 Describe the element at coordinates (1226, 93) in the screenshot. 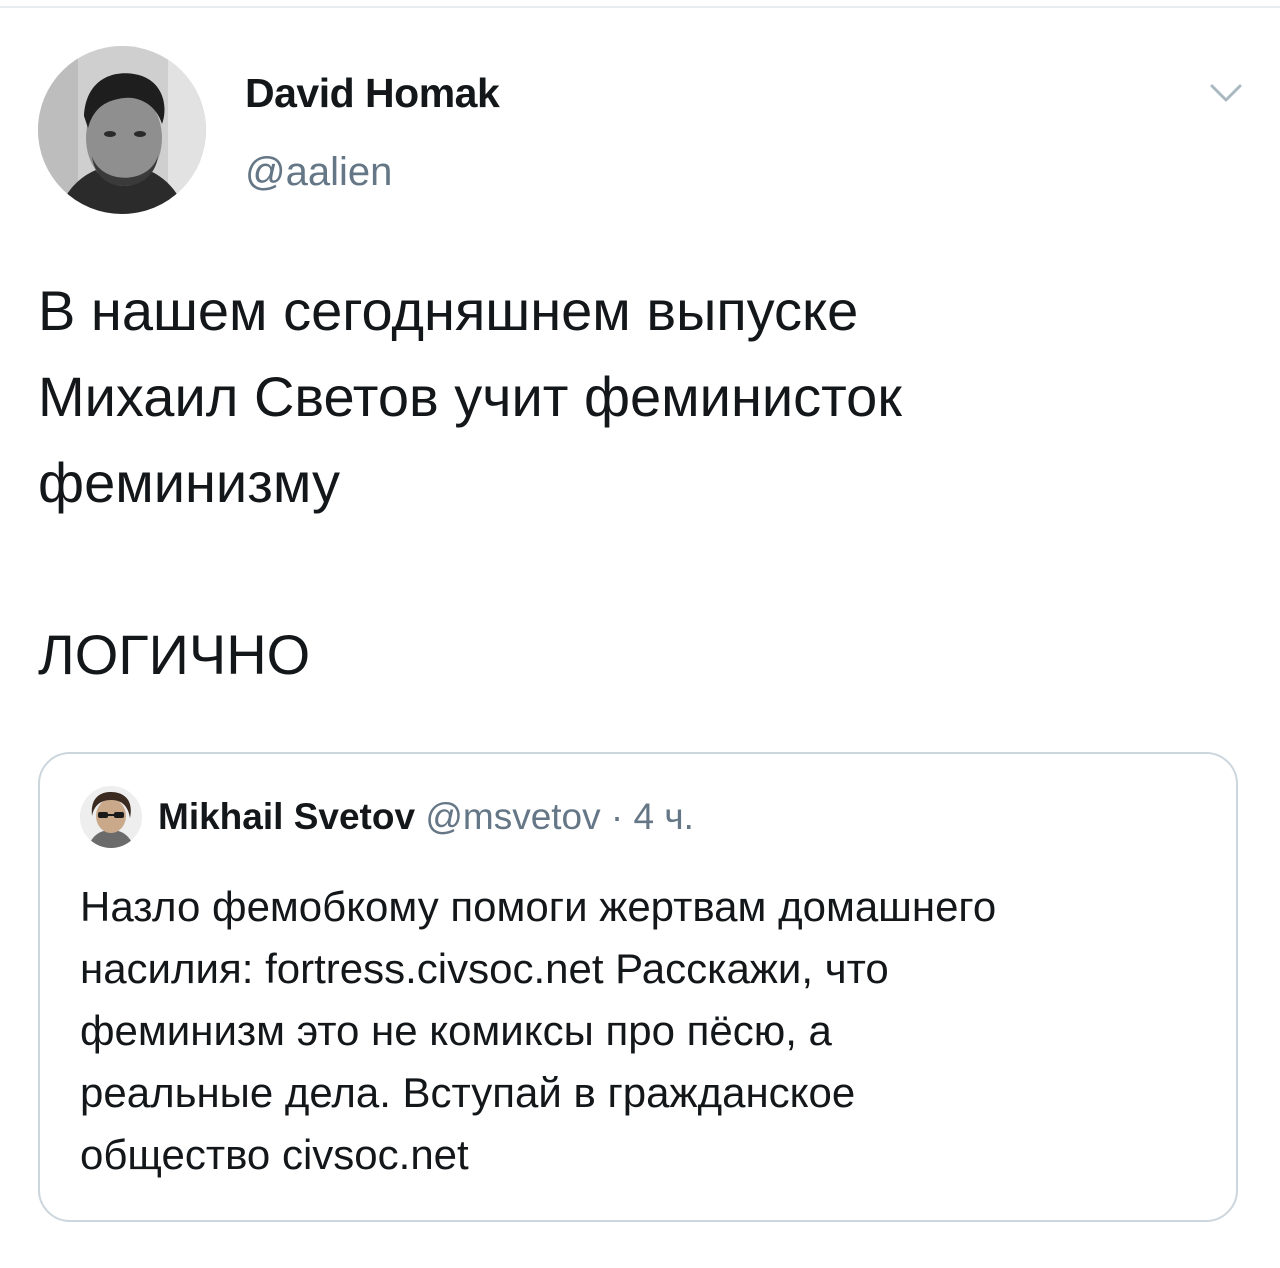

I see `chevron-down-icon` at that location.